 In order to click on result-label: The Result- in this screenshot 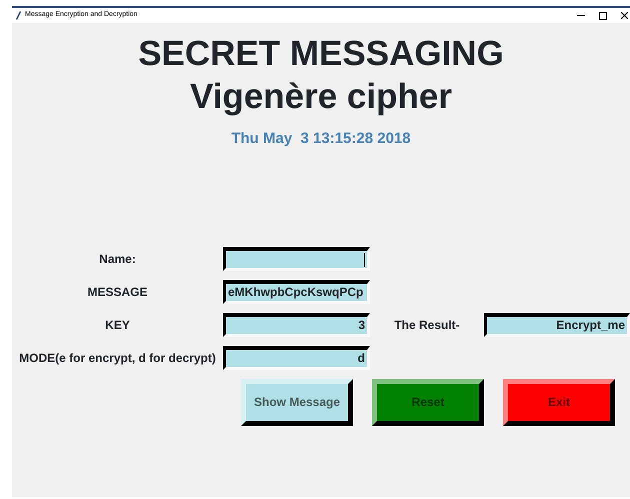, I will do `click(427, 325)`.